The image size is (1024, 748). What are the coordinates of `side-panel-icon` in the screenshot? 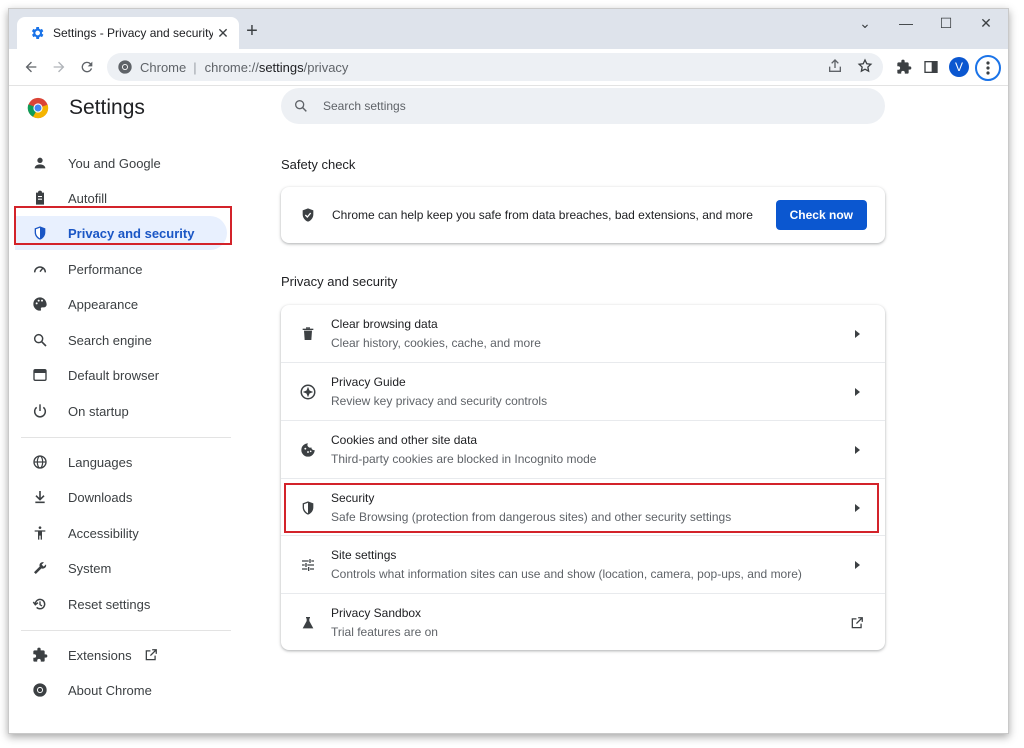 It's located at (931, 67).